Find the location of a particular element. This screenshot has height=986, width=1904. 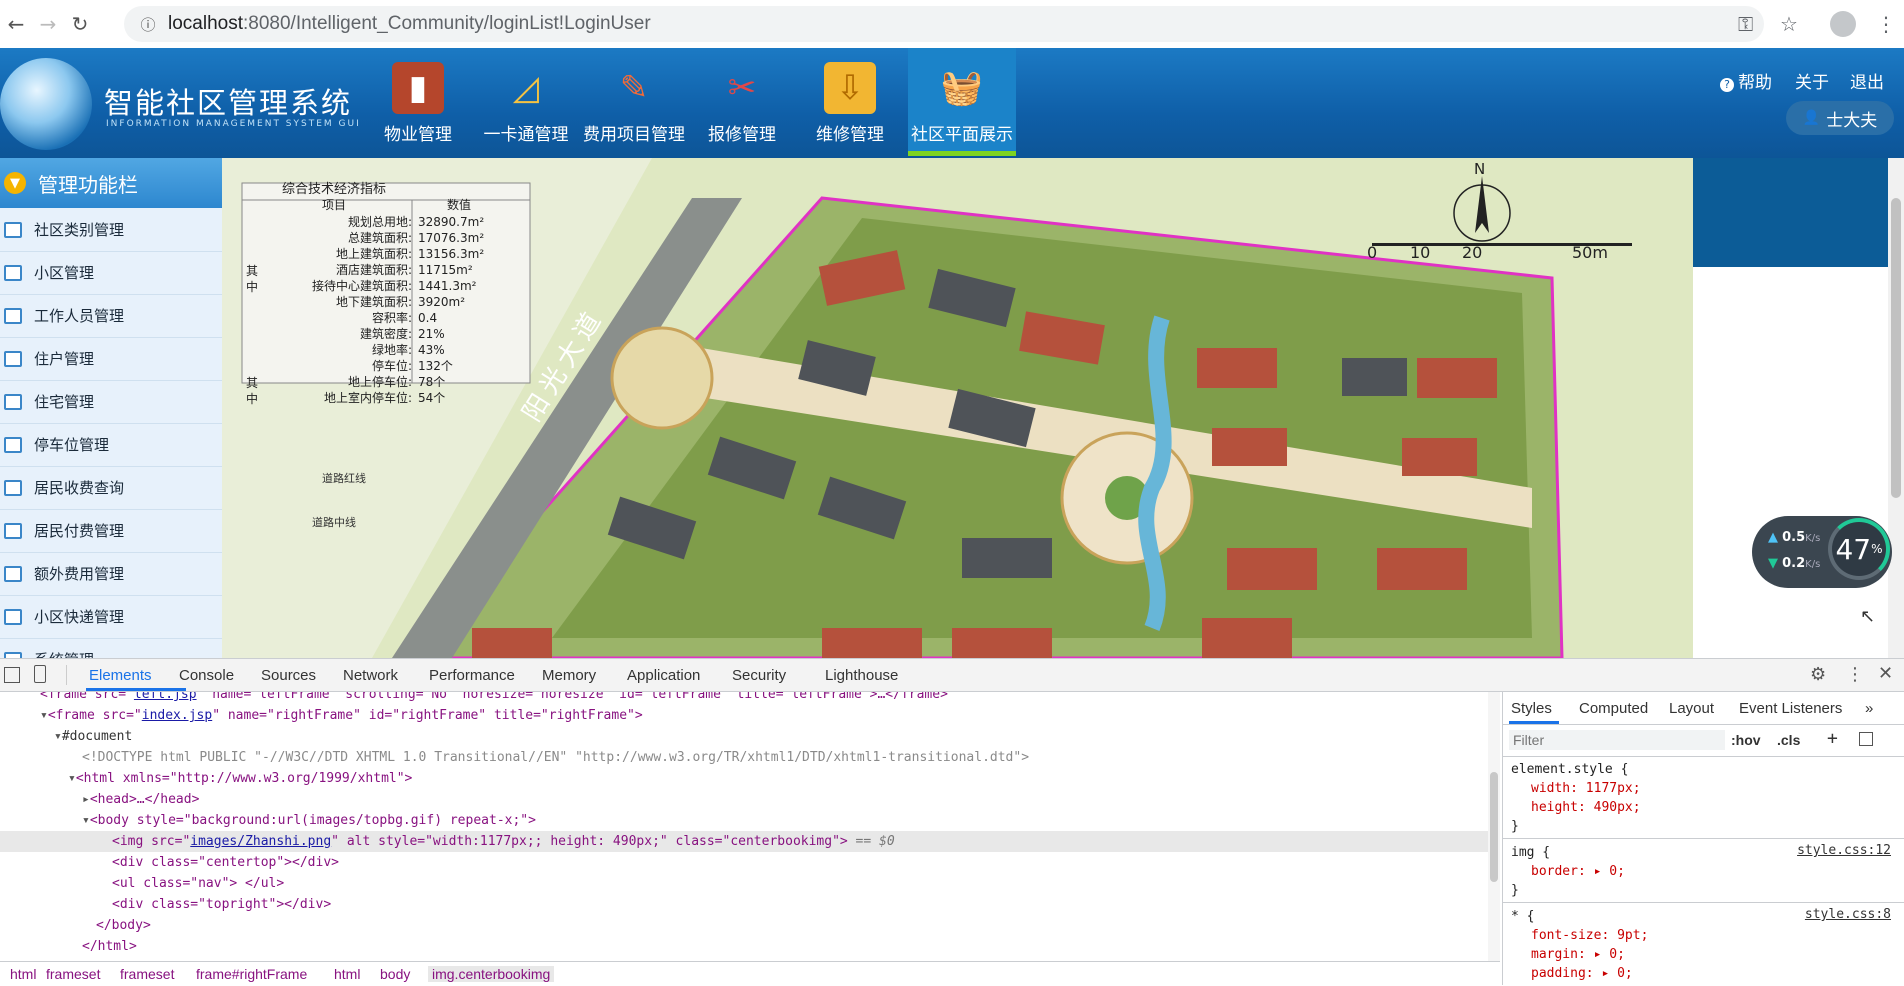

profile-avatar-icon is located at coordinates (1843, 24).